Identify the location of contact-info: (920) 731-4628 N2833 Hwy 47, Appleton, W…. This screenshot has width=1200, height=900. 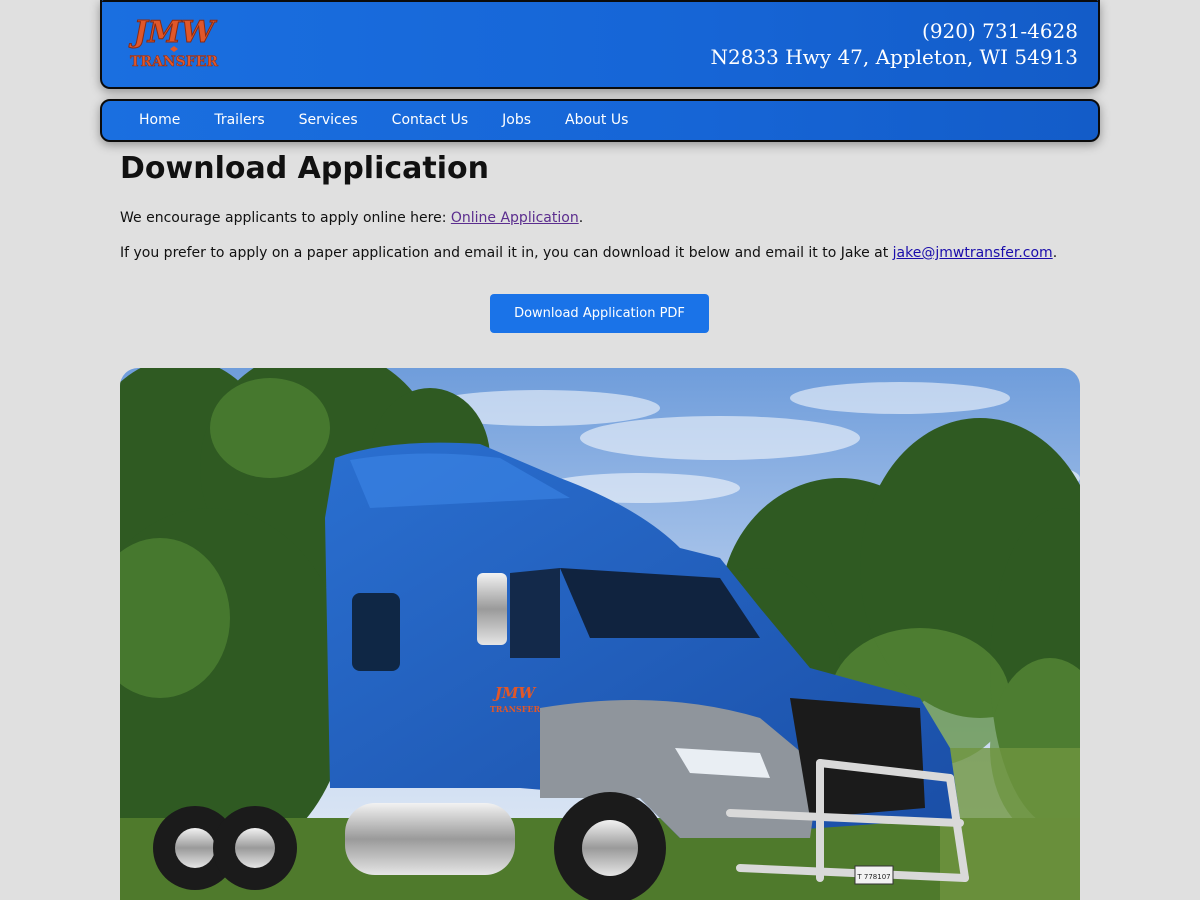
(894, 44).